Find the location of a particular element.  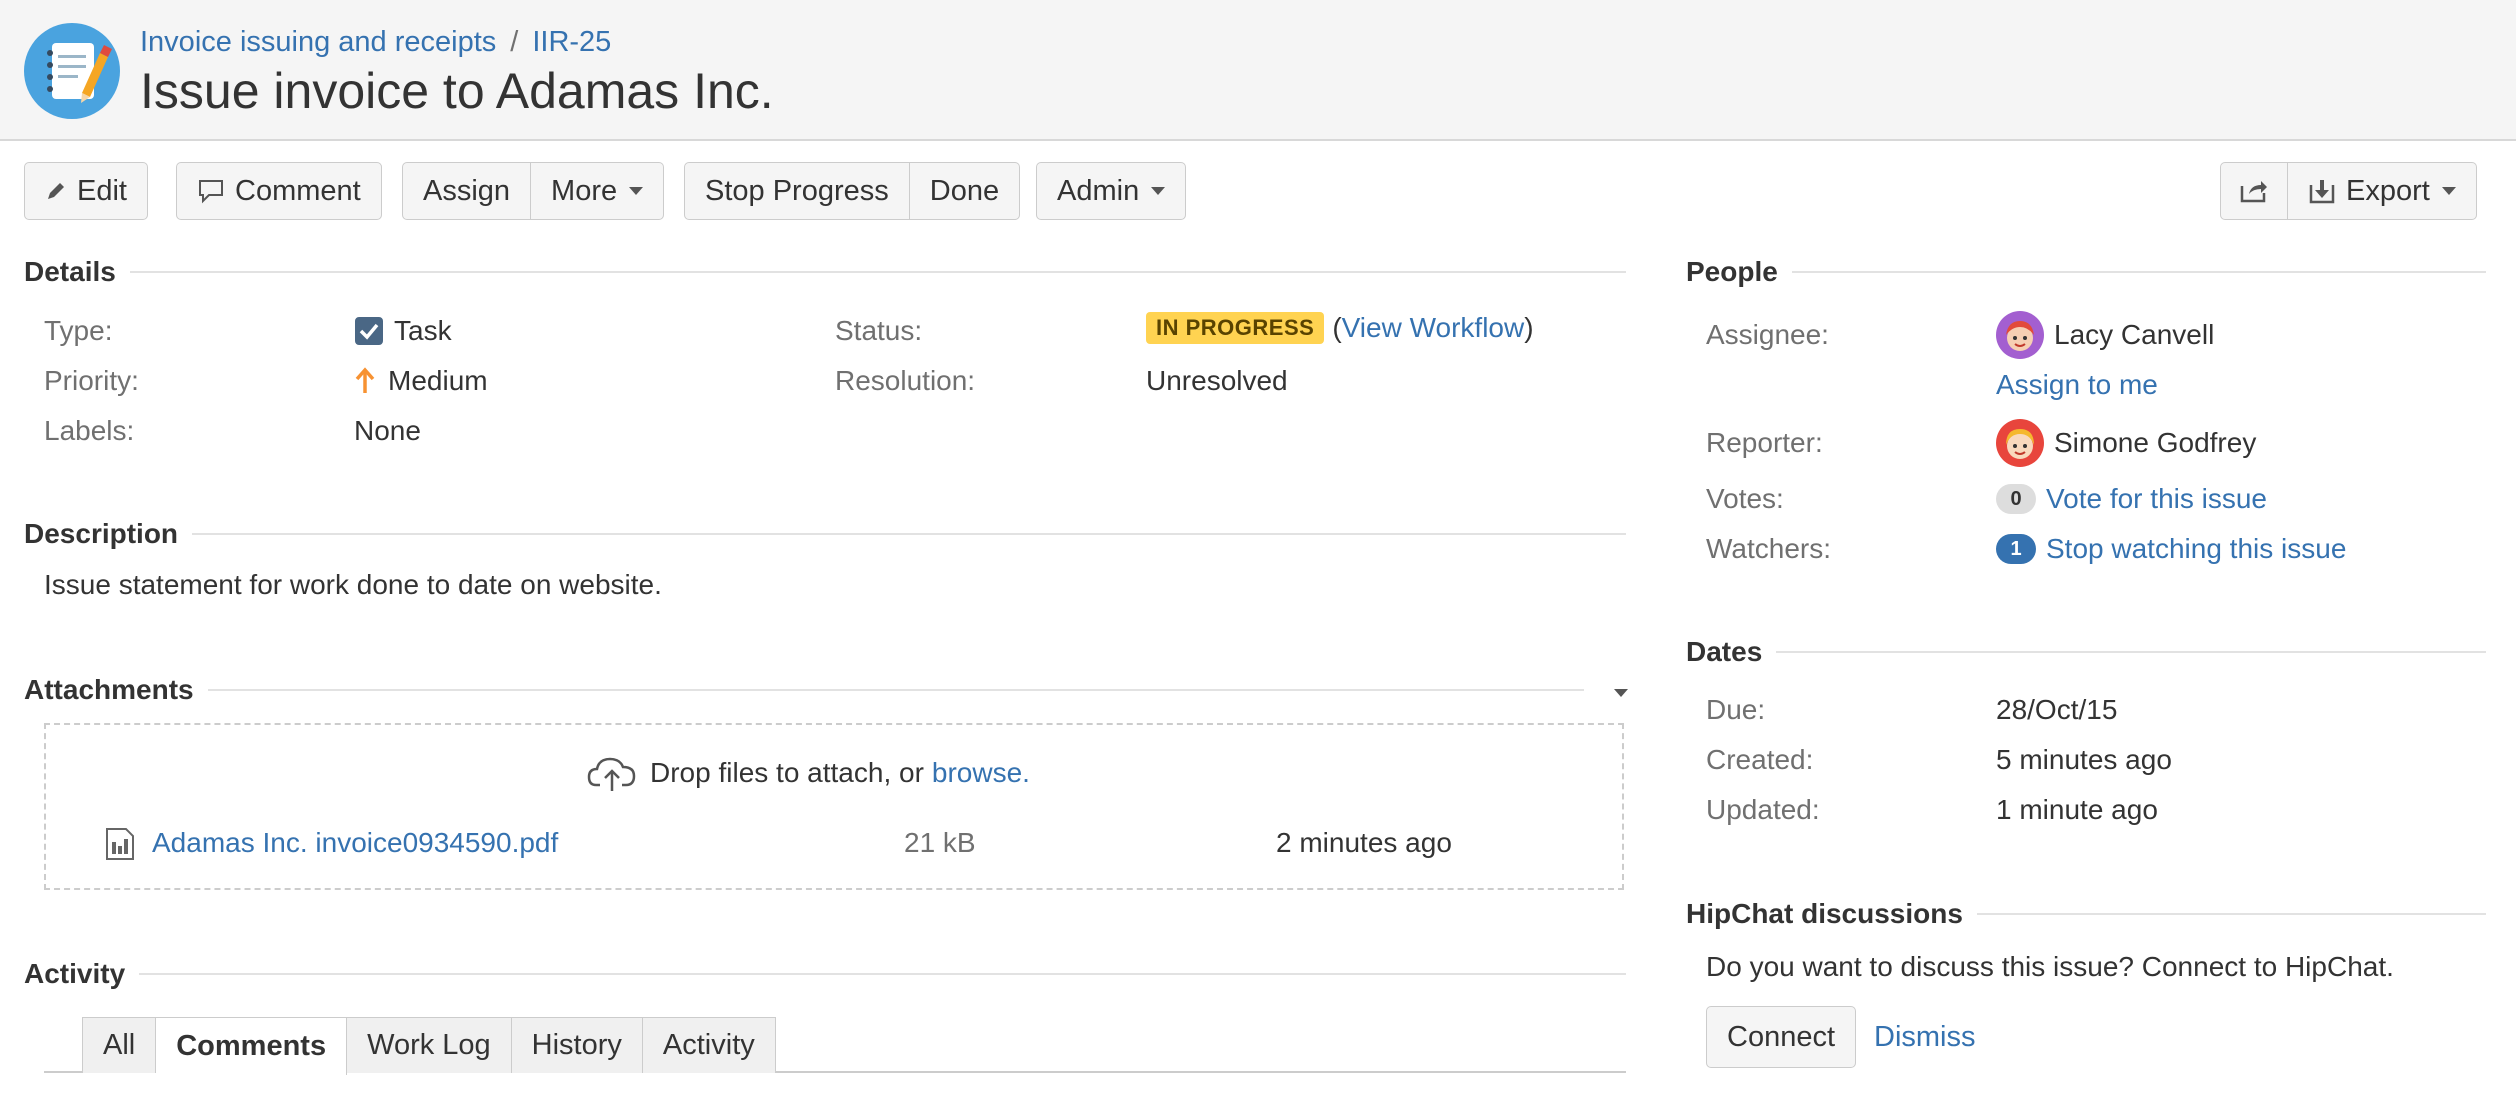

breadcrumb-project-link: Invoice issuing and receipts is located at coordinates (318, 42).